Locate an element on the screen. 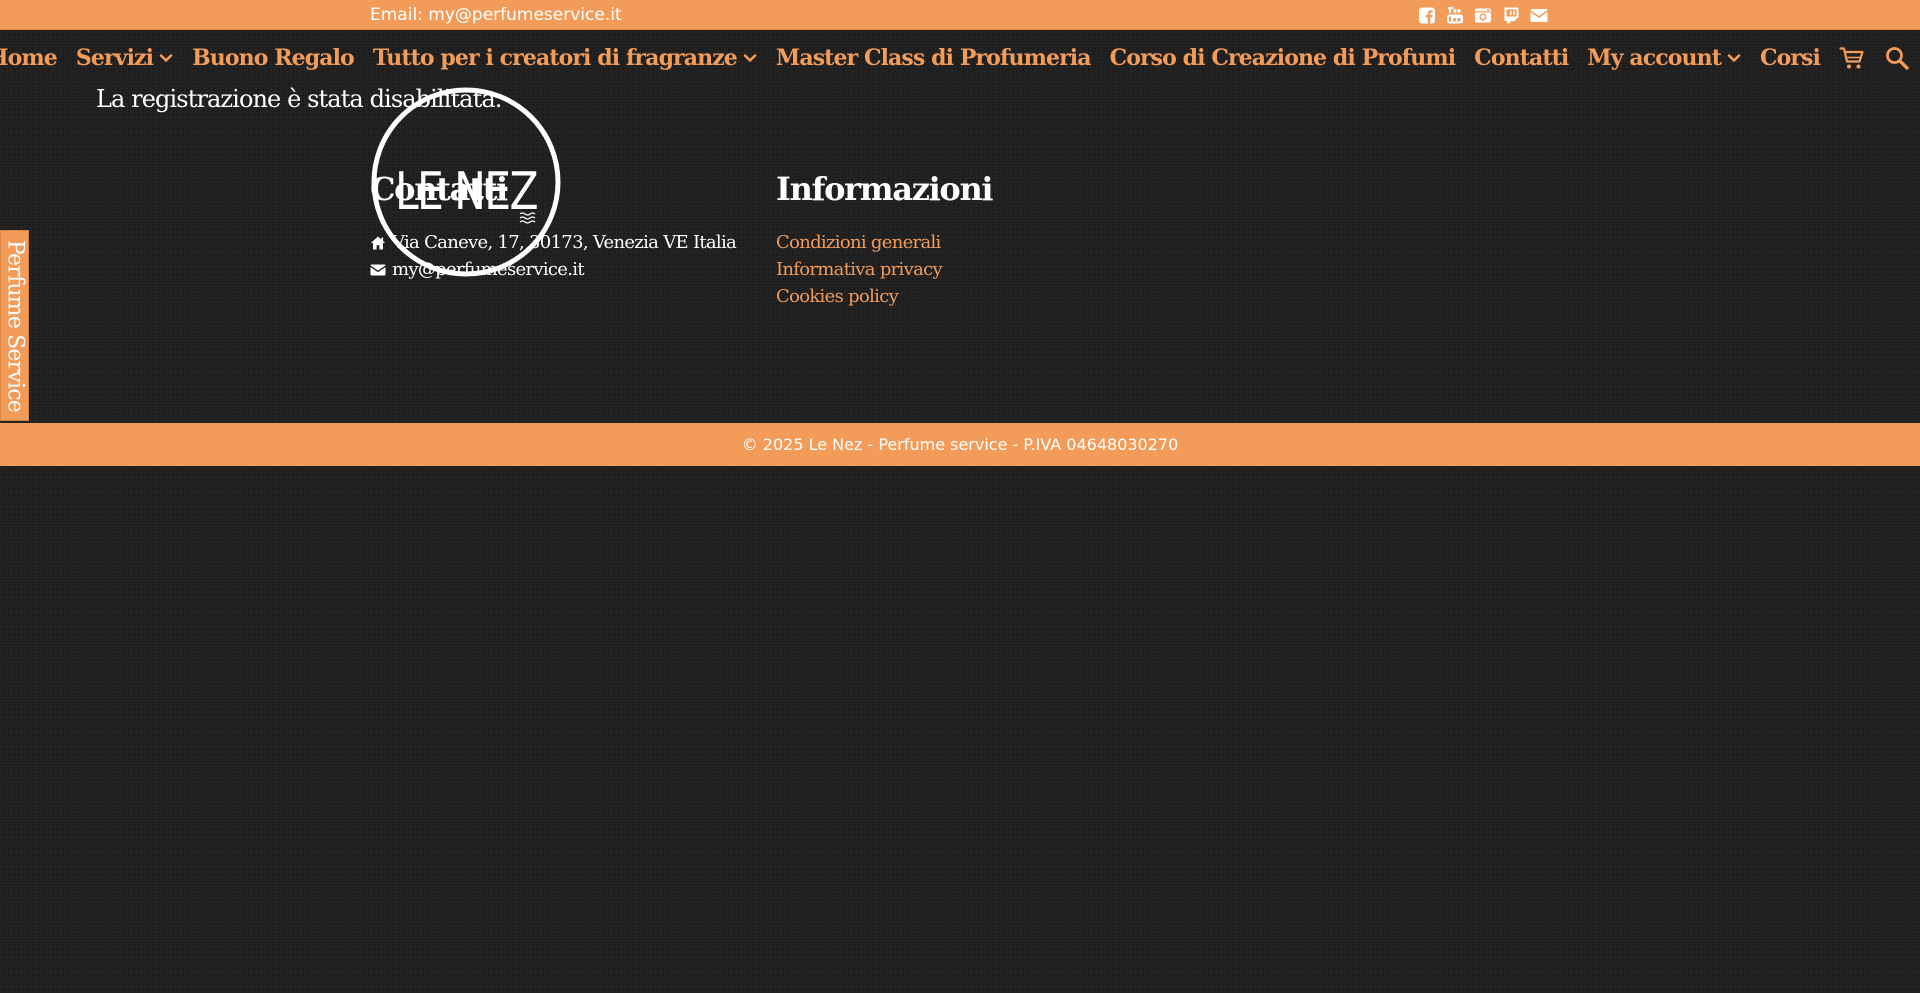 The width and height of the screenshot is (1920, 993). info-title: Informazioni is located at coordinates (885, 189).